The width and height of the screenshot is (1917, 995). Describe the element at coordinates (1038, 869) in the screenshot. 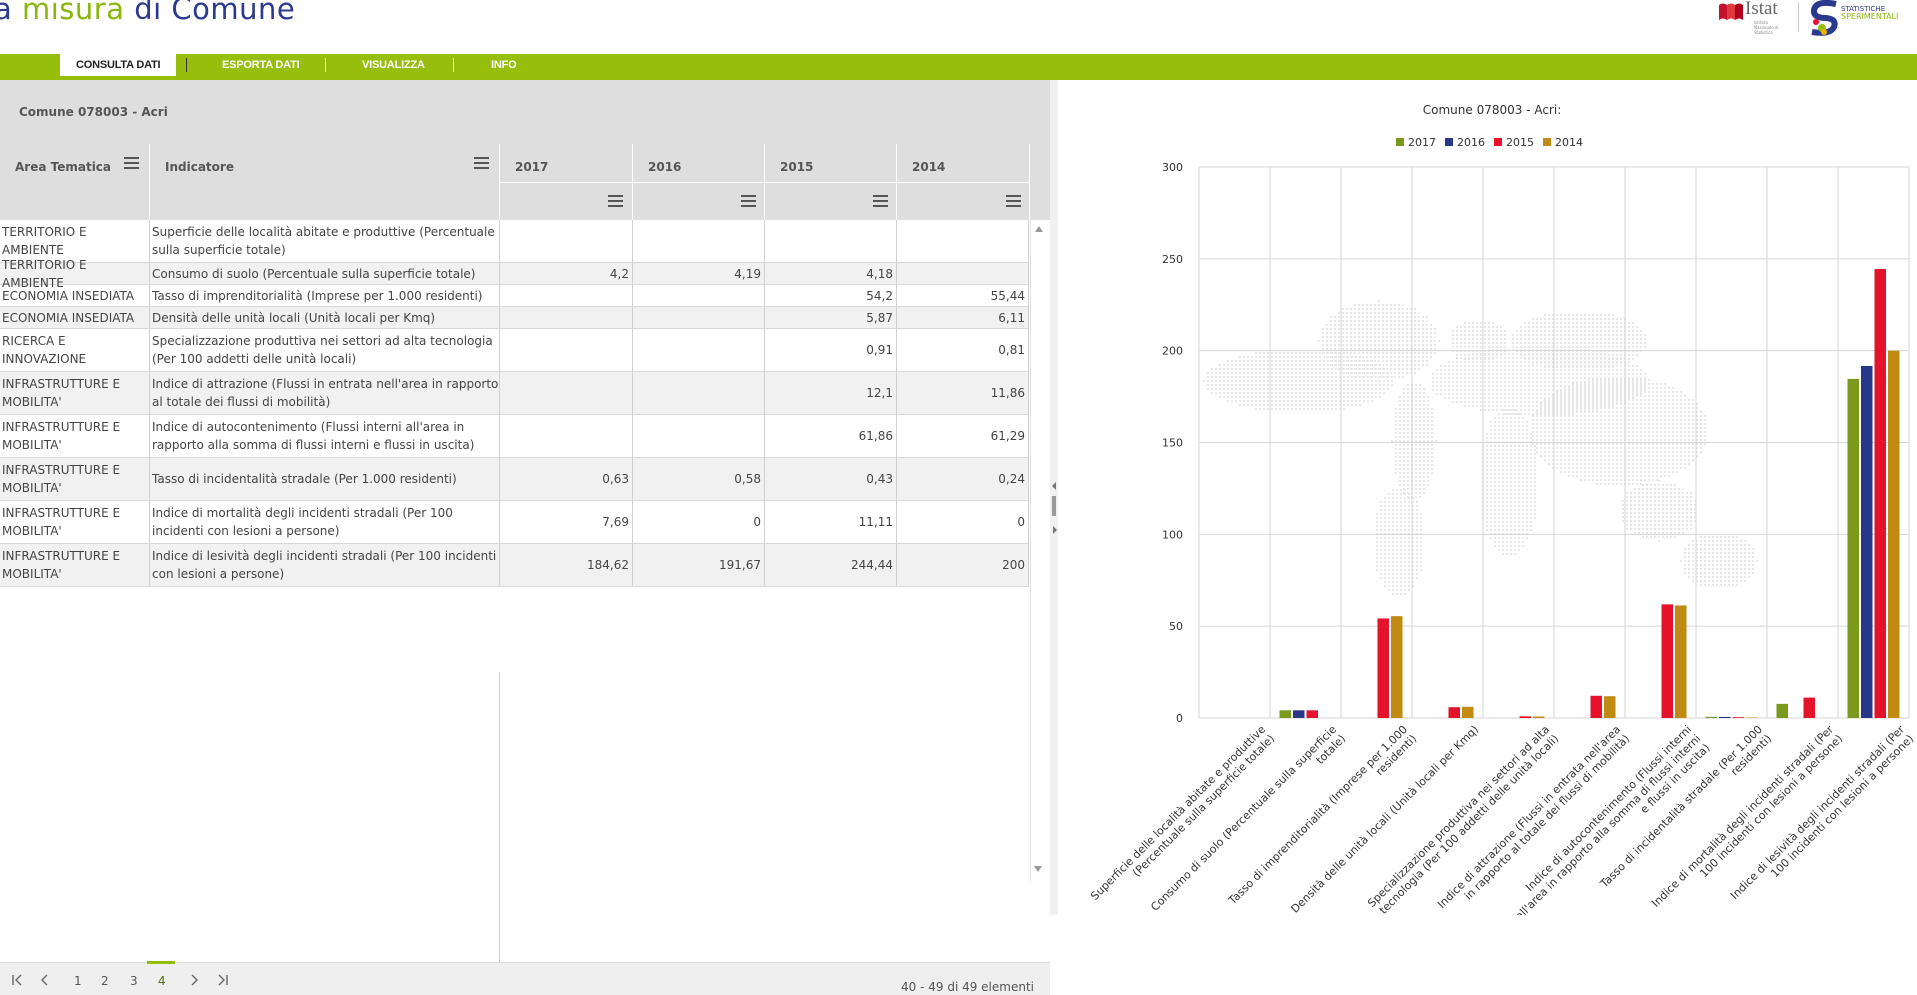

I see `scroll-down-icon` at that location.